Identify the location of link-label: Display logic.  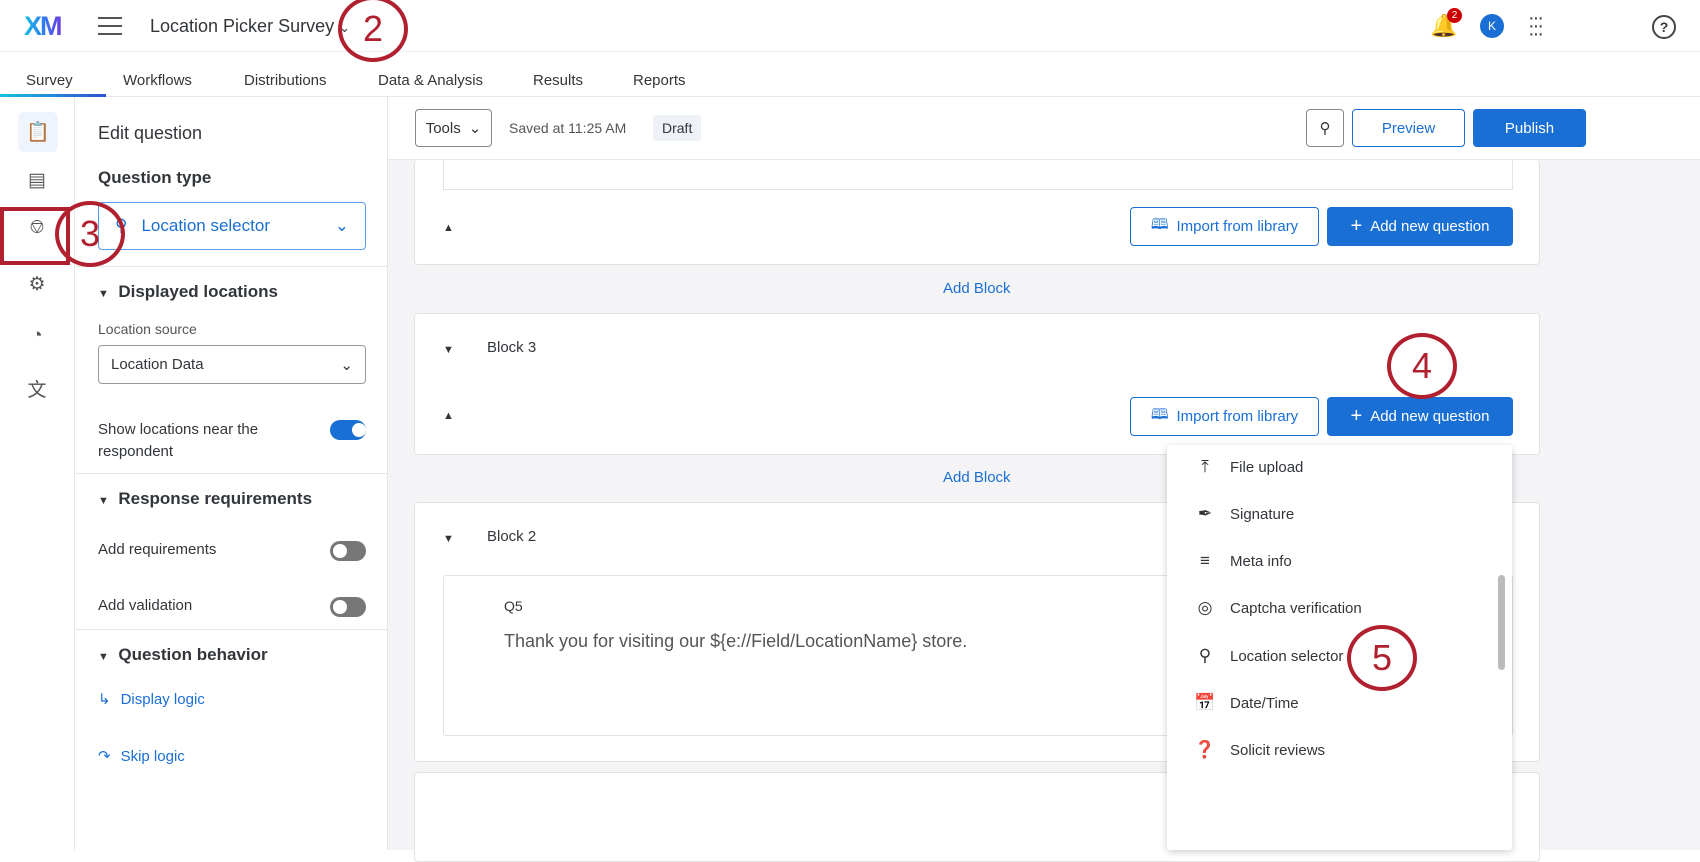
(162, 699).